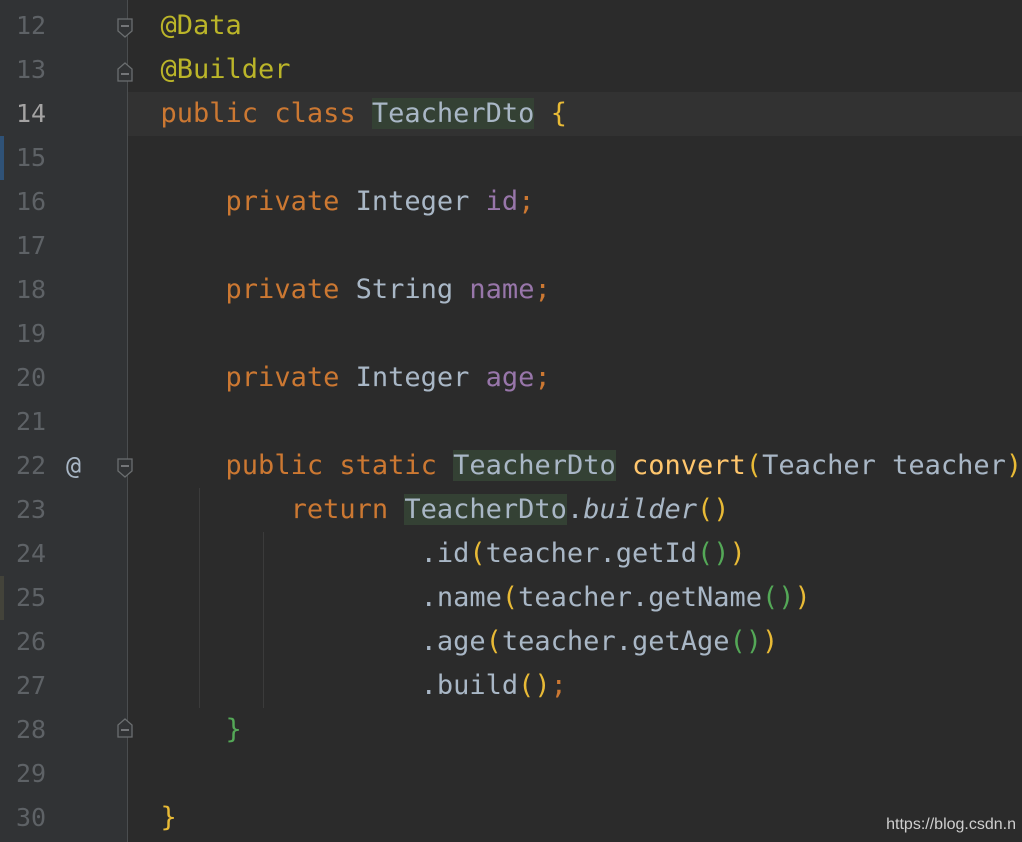  I want to click on static-call: builder, so click(640, 509).